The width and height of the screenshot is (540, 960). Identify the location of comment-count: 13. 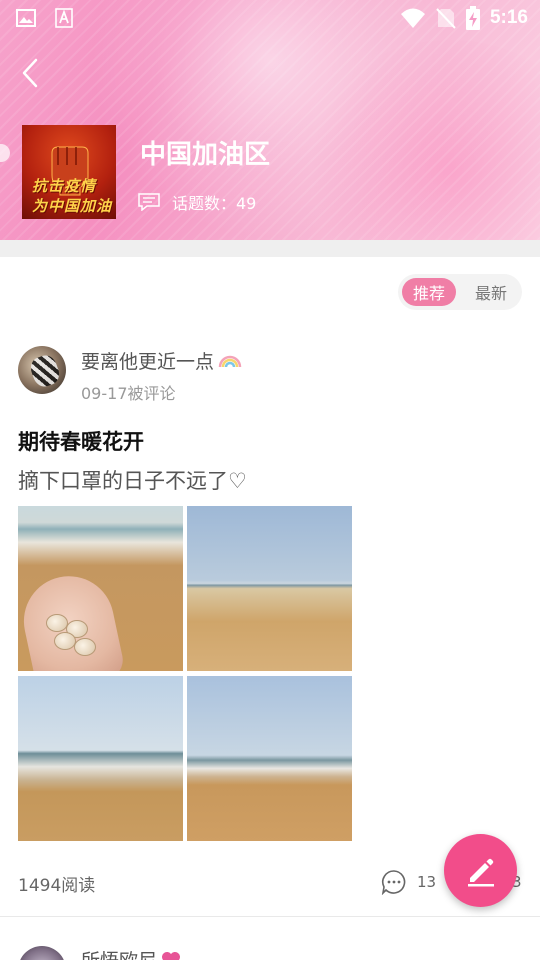
(427, 882).